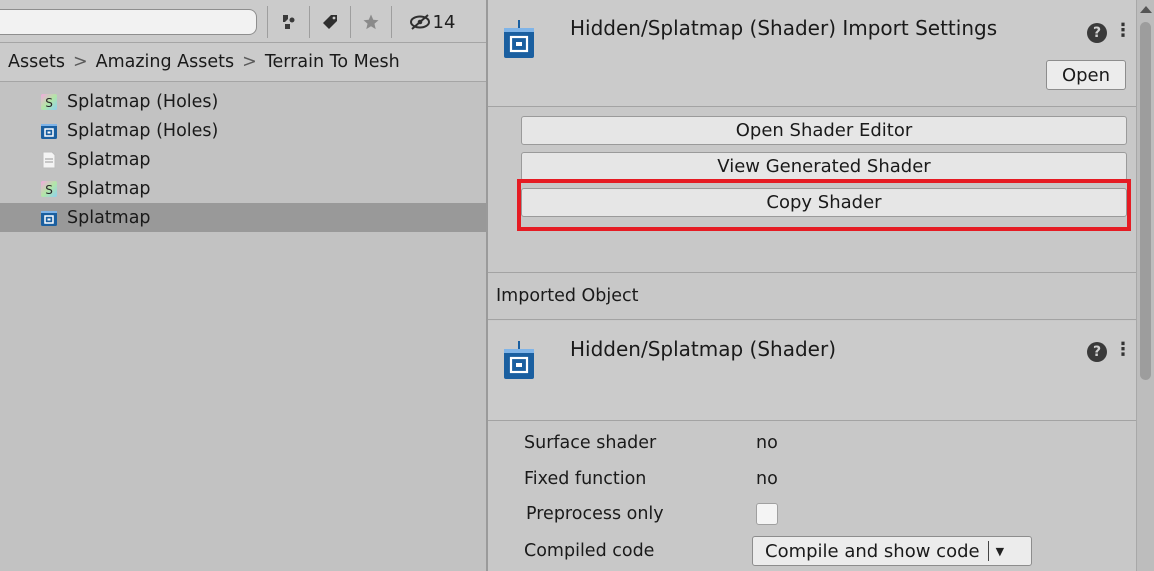  What do you see at coordinates (243, 130) in the screenshot?
I see `list-item: Splatmap (Holes)` at bounding box center [243, 130].